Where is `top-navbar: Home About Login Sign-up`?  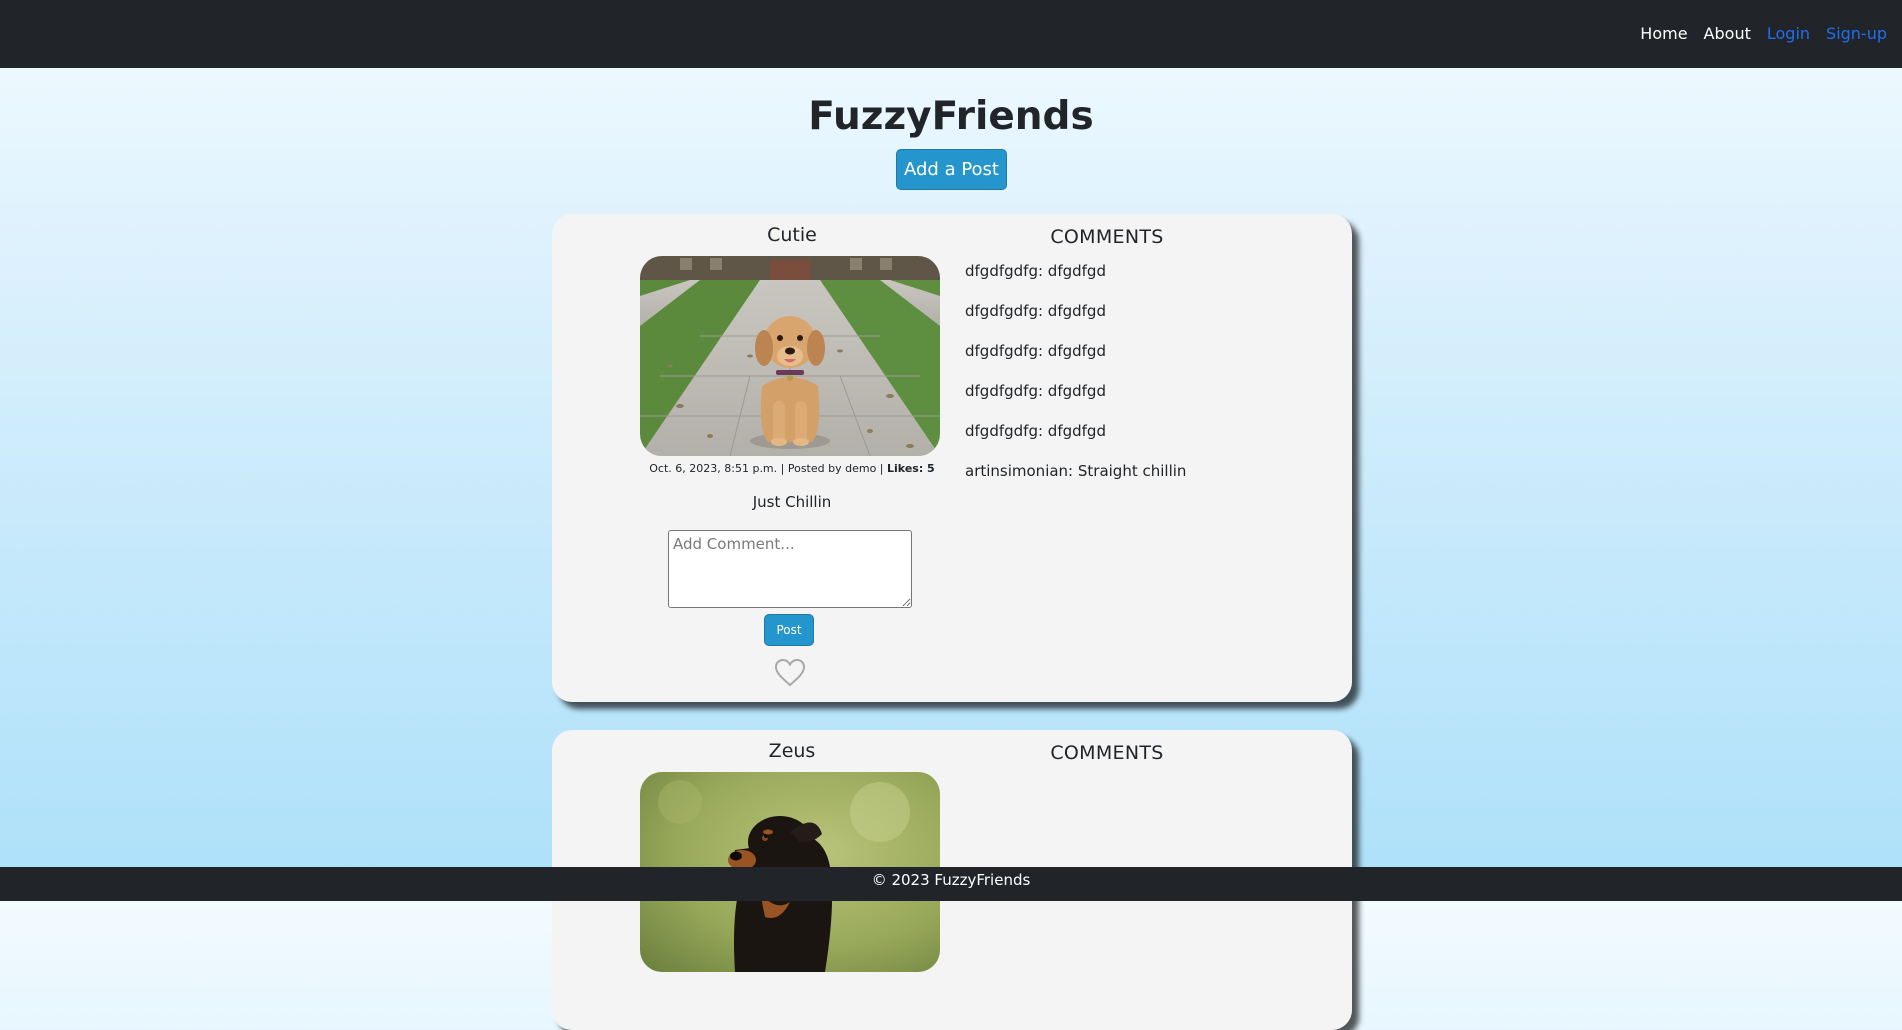
top-navbar: Home About Login Sign-up is located at coordinates (951, 34).